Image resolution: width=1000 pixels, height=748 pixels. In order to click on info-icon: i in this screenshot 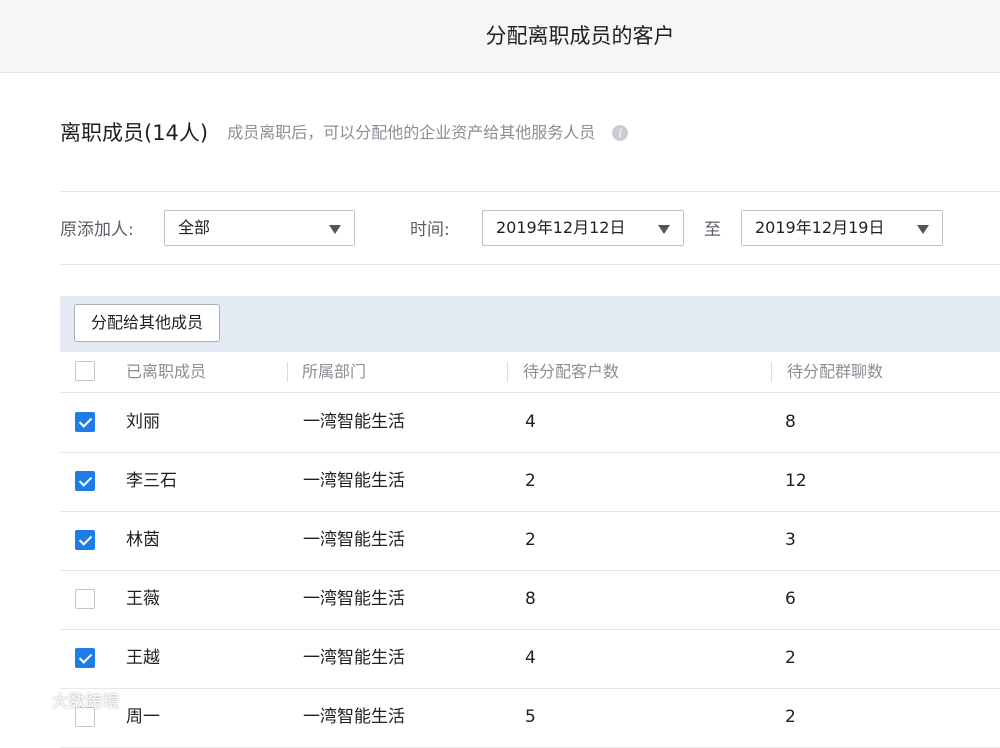, I will do `click(620, 133)`.